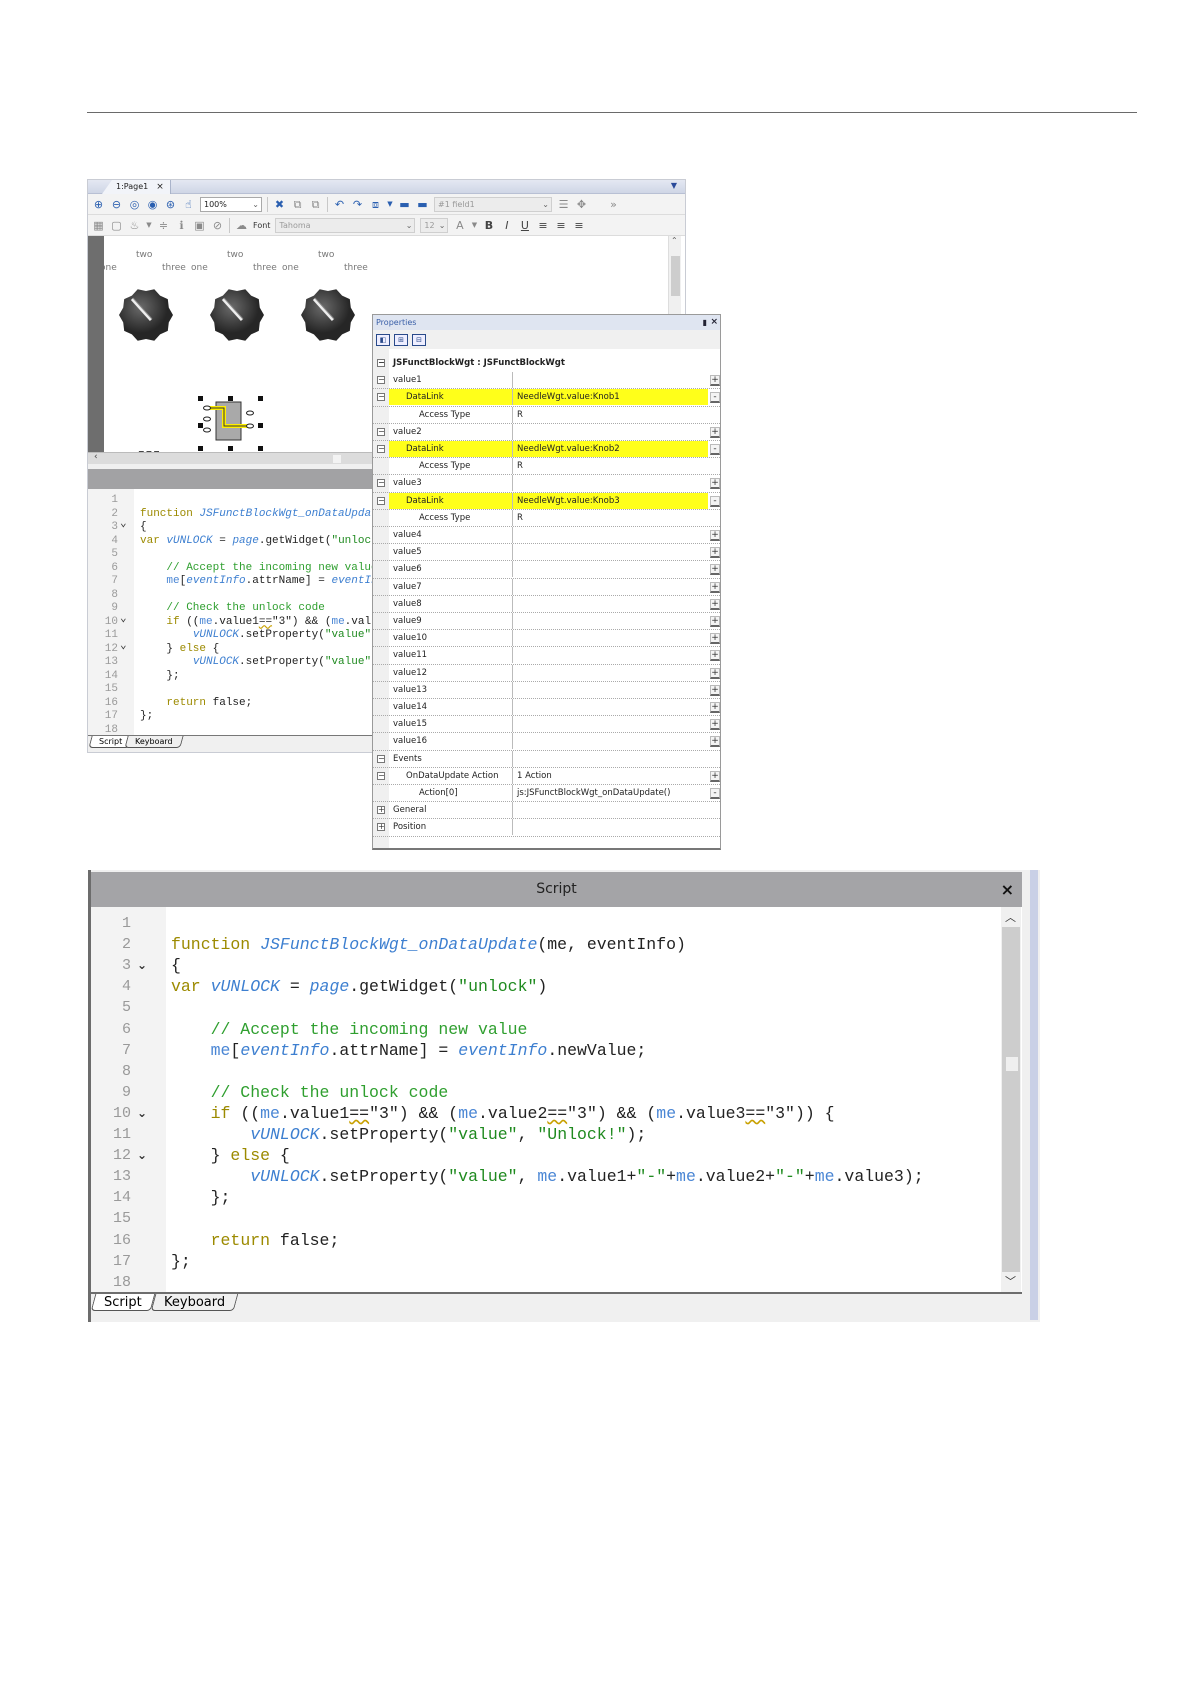 The width and height of the screenshot is (1191, 1684). What do you see at coordinates (381, 810) in the screenshot?
I see `expand-icon: +` at bounding box center [381, 810].